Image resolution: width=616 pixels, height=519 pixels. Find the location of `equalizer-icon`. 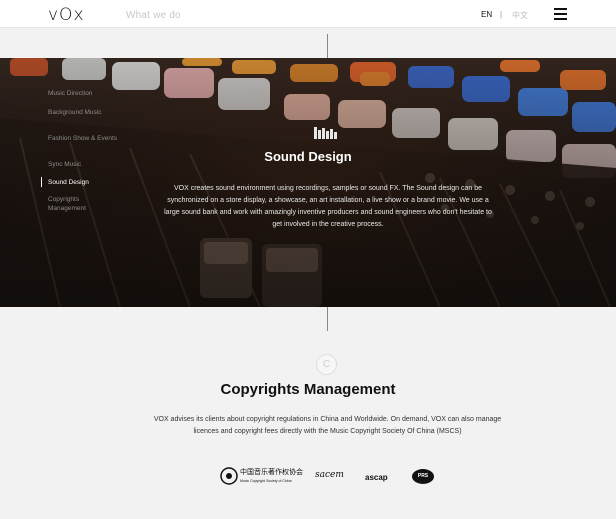

equalizer-icon is located at coordinates (325, 133).